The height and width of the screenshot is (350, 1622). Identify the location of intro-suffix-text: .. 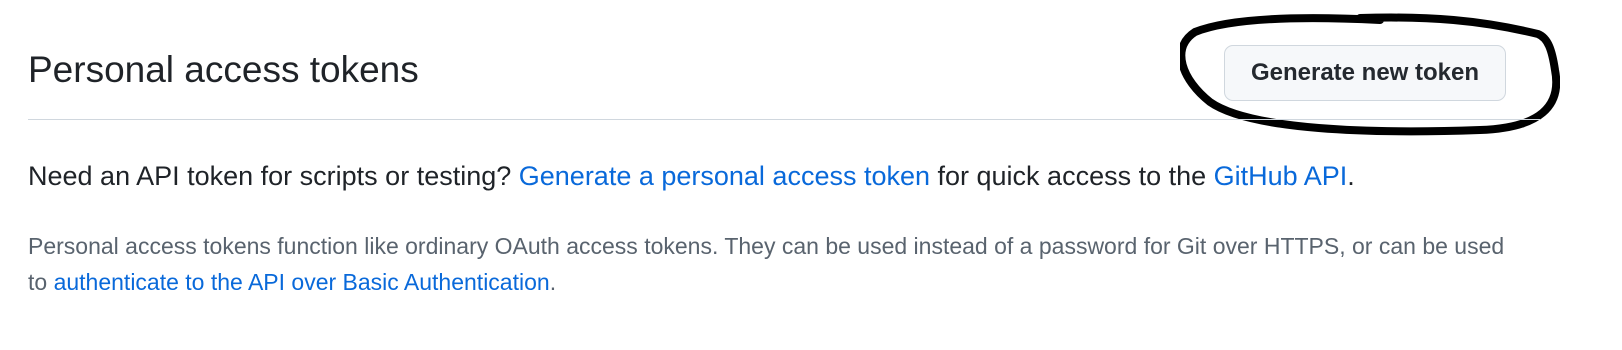
(1351, 176).